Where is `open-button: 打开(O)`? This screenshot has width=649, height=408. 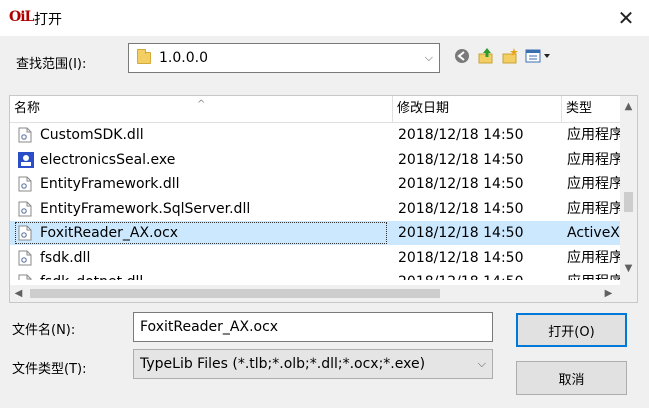
open-button: 打开(O) is located at coordinates (571, 330).